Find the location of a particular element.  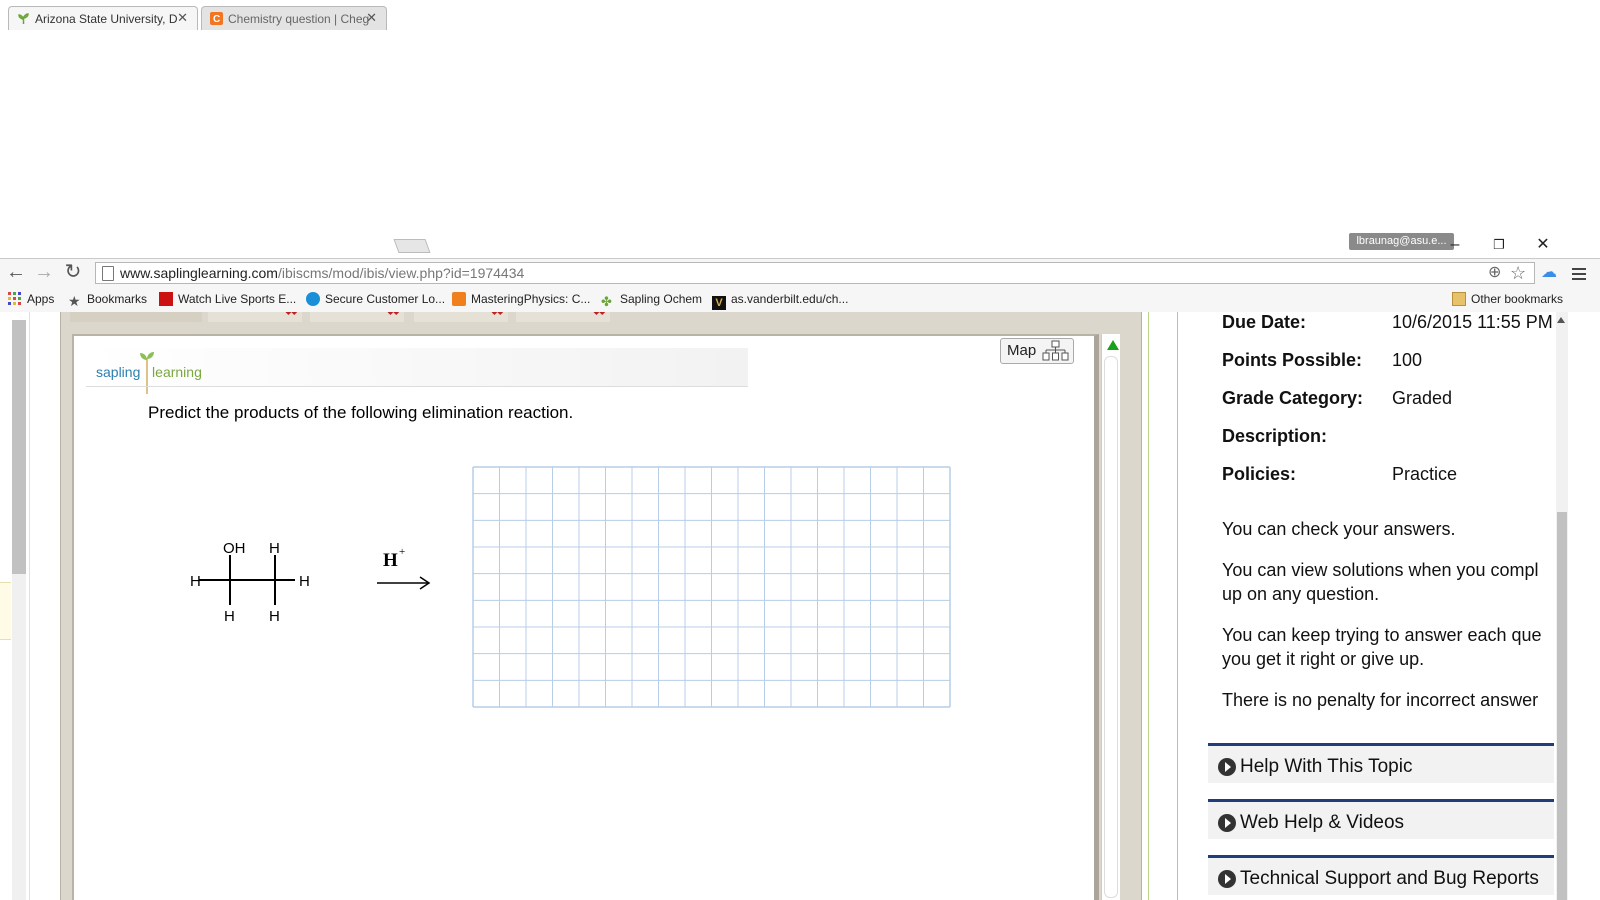

close-window-icon: ✕ is located at coordinates (1543, 245).